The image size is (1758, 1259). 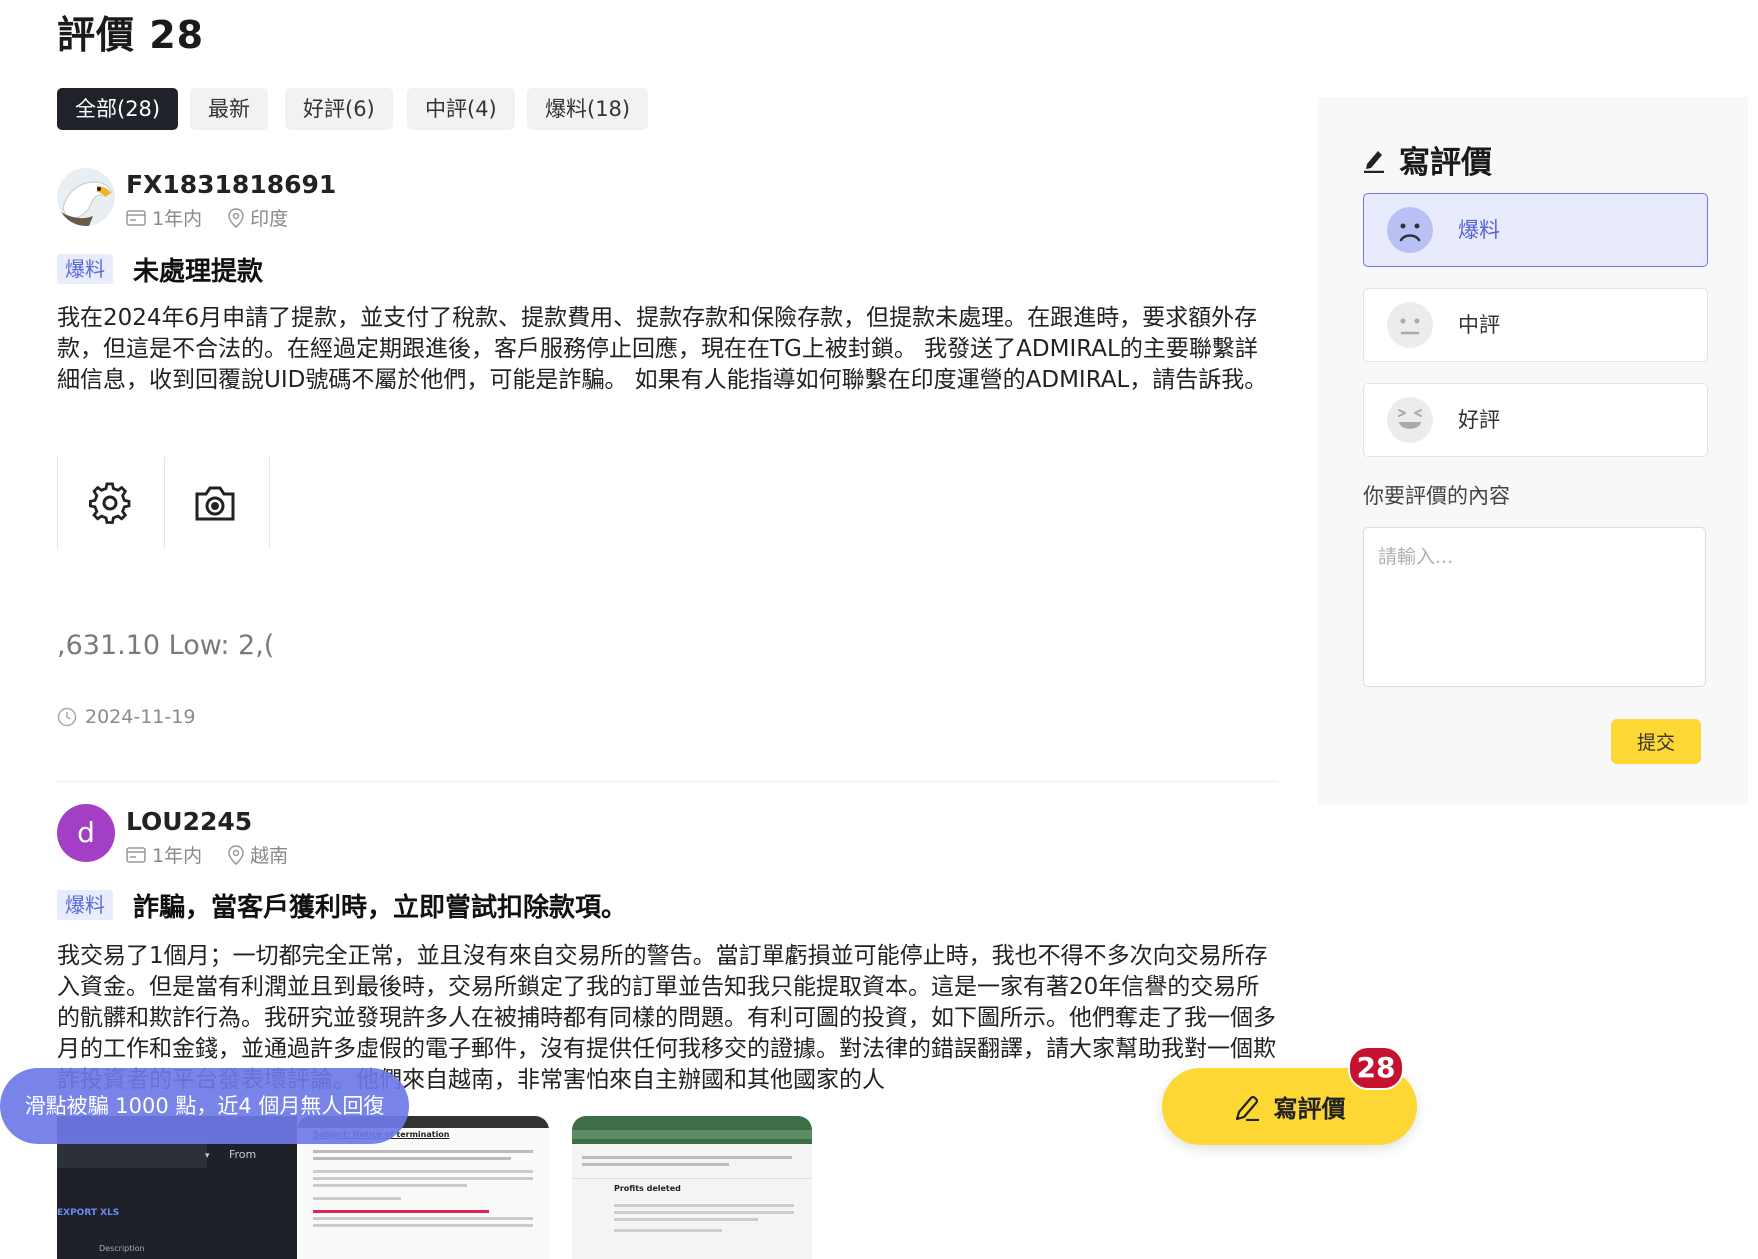 What do you see at coordinates (1427, 159) in the screenshot?
I see `panel-title: 寫評價` at bounding box center [1427, 159].